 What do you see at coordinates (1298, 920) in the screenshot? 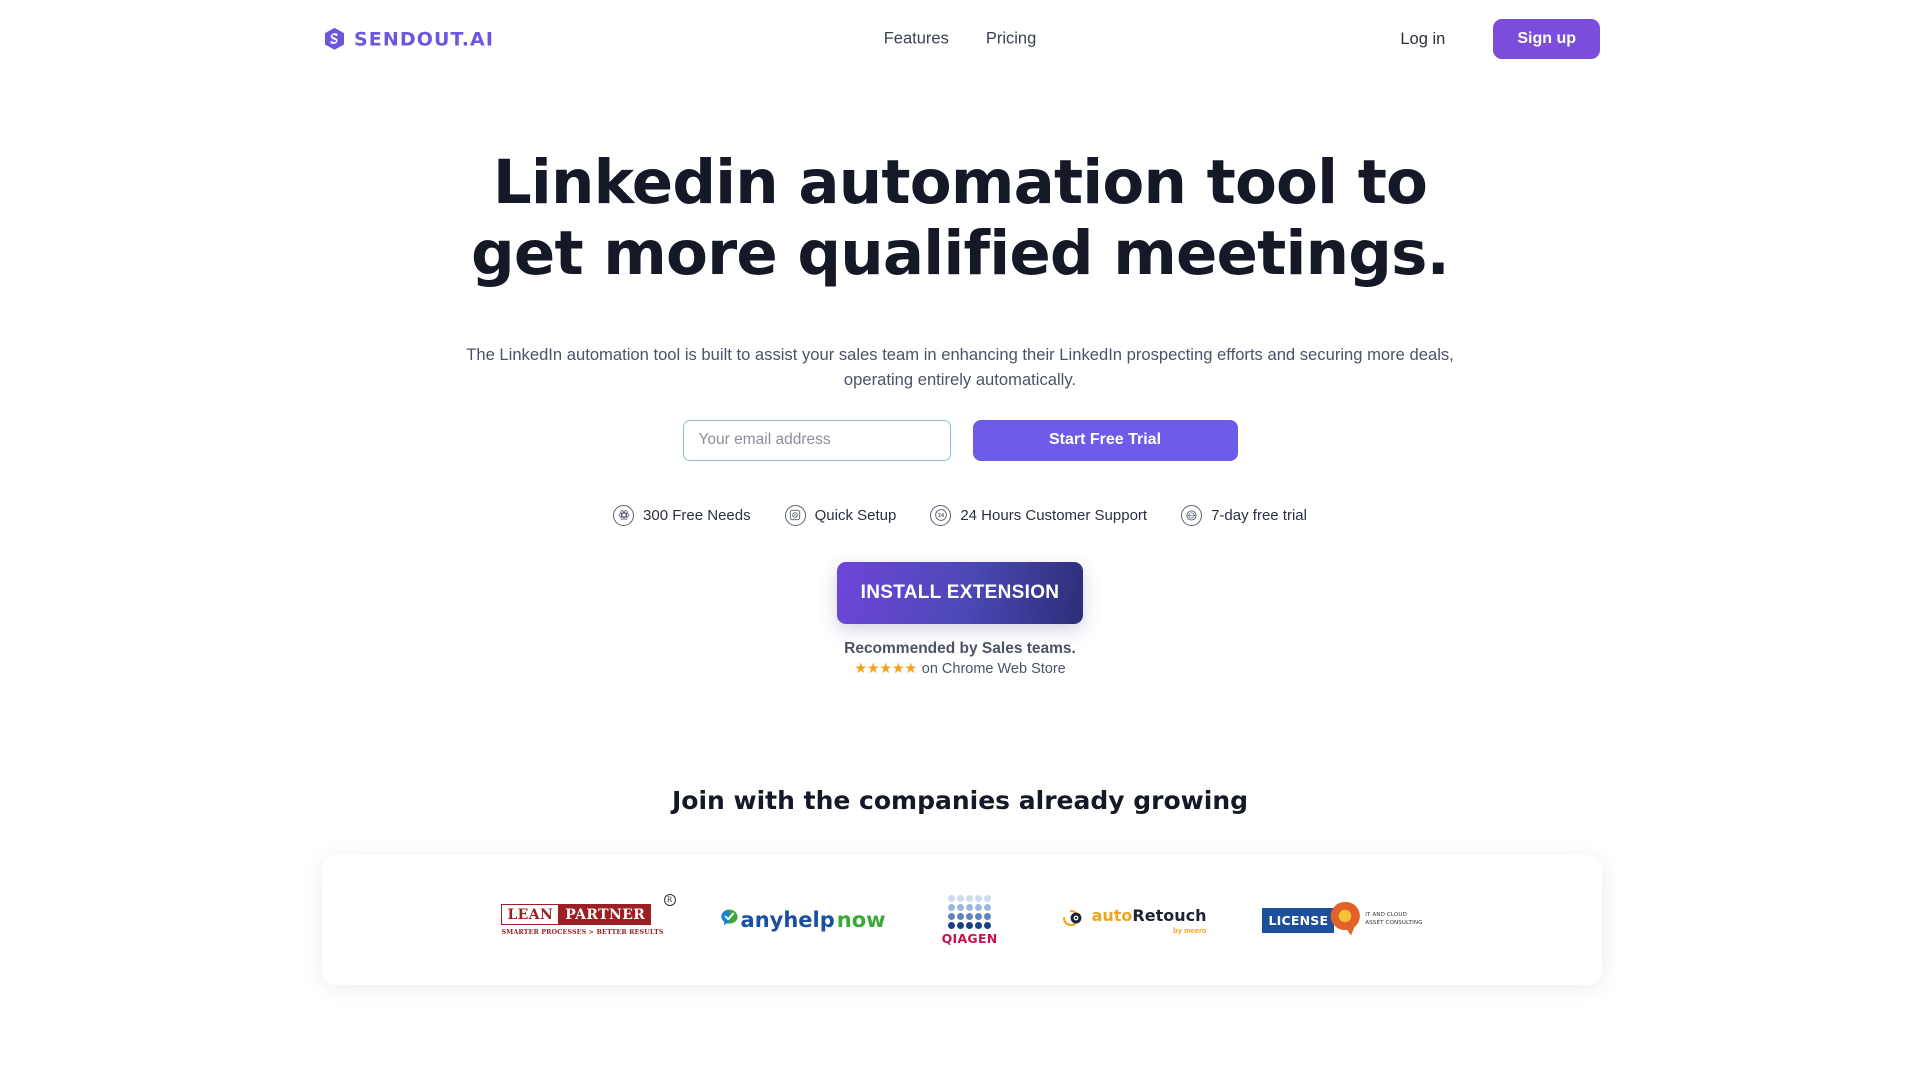
I see `license-word: LICENSE` at bounding box center [1298, 920].